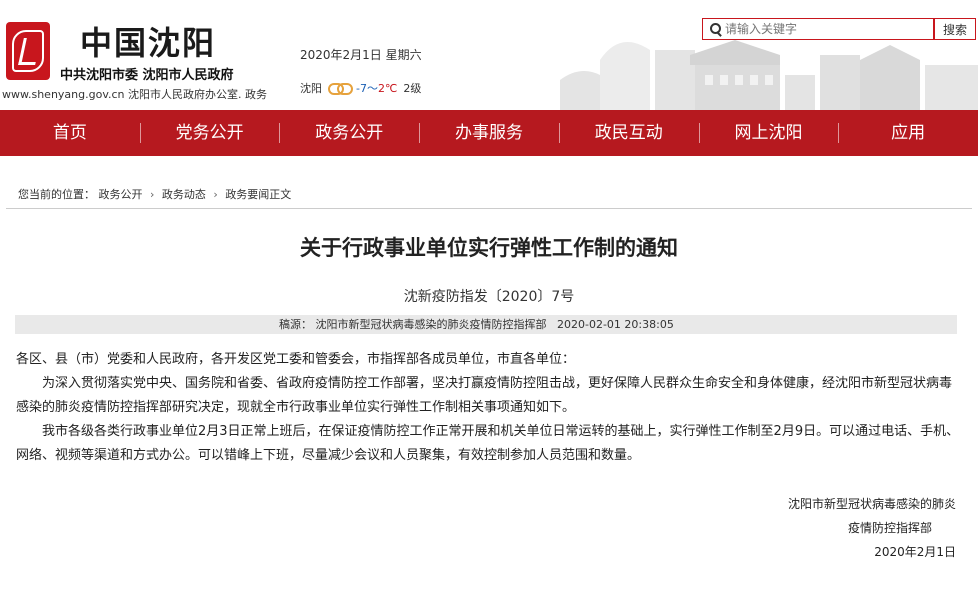 The width and height of the screenshot is (978, 593). Describe the element at coordinates (70, 133) in the screenshot. I see `nav-item-home: 首页` at that location.